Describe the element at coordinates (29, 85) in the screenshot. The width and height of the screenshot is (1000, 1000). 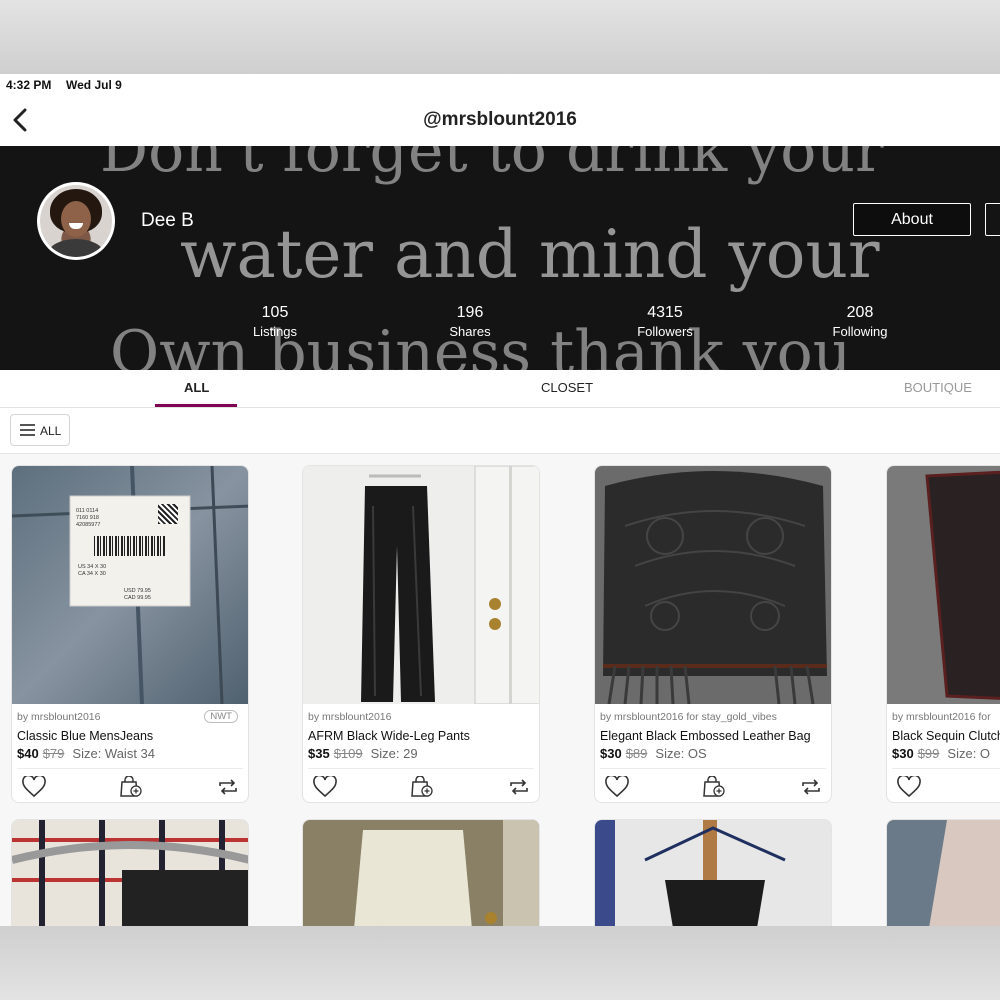
I see `status-time: 4:32 PM` at that location.